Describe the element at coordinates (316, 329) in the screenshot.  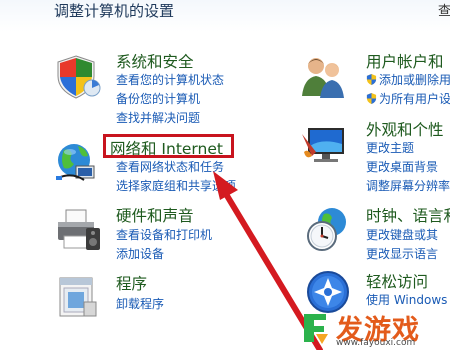
I see `watermark-logo-icon` at that location.